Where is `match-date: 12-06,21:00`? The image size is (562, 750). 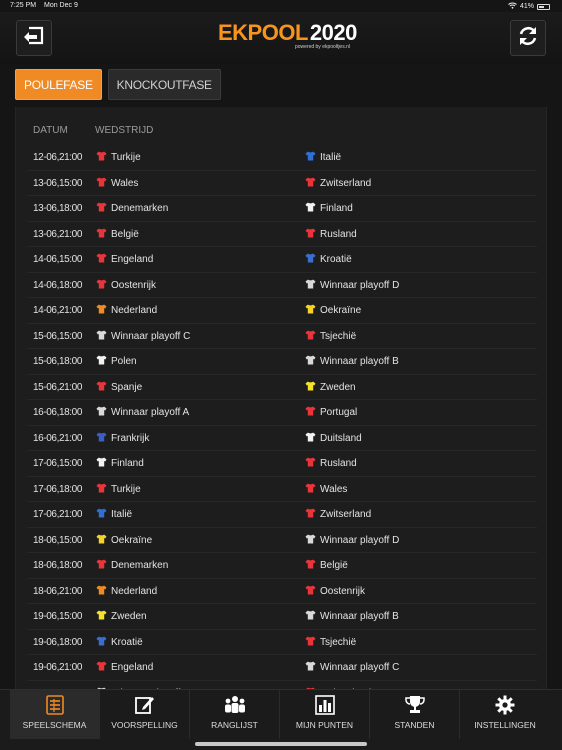
match-date: 12-06,21:00 is located at coordinates (57, 157).